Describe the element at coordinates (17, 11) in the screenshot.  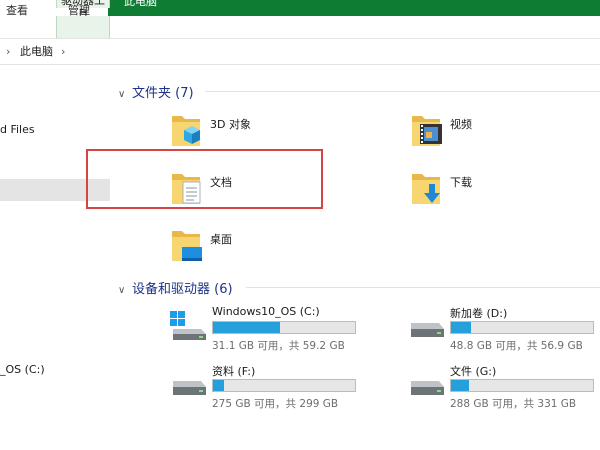
I see `tab-view: 查看` at that location.